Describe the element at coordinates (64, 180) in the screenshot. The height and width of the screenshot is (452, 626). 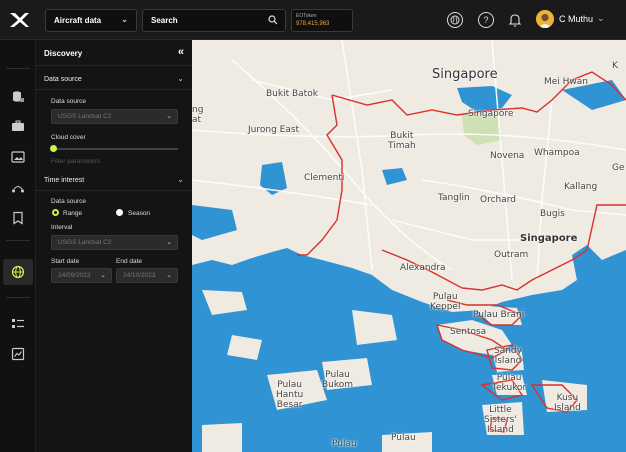
I see `section-title: Time interest` at that location.